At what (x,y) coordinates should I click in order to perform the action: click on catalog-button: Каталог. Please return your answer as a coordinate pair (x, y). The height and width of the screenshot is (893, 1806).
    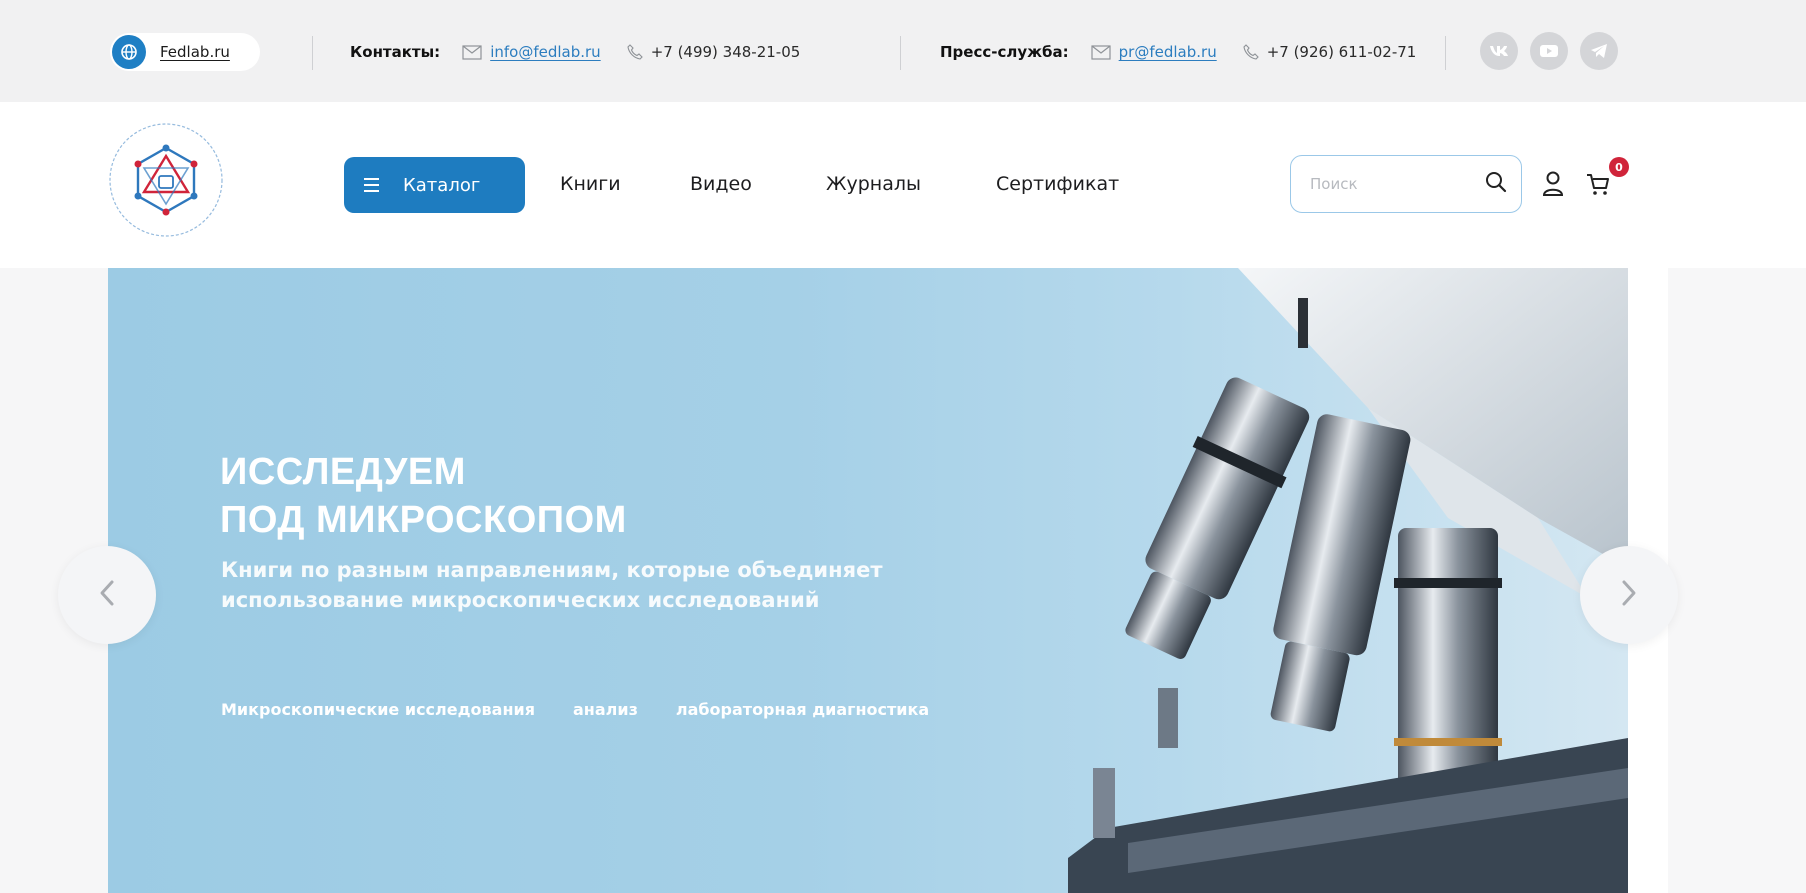
    Looking at the image, I should click on (434, 185).